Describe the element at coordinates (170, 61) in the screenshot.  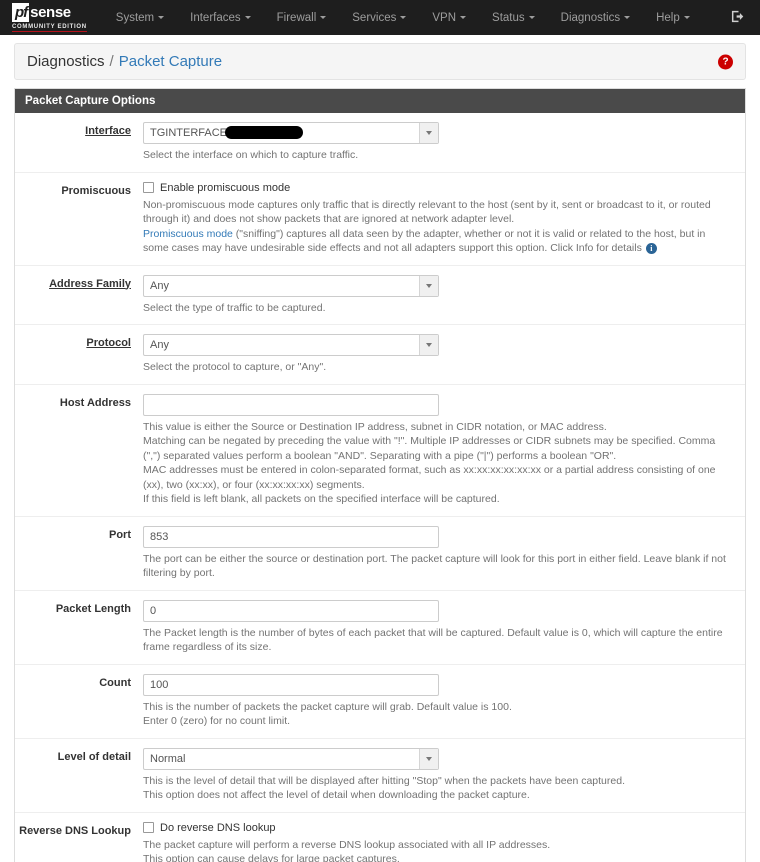
I see `breadcrumb-current: Packet Capture` at that location.